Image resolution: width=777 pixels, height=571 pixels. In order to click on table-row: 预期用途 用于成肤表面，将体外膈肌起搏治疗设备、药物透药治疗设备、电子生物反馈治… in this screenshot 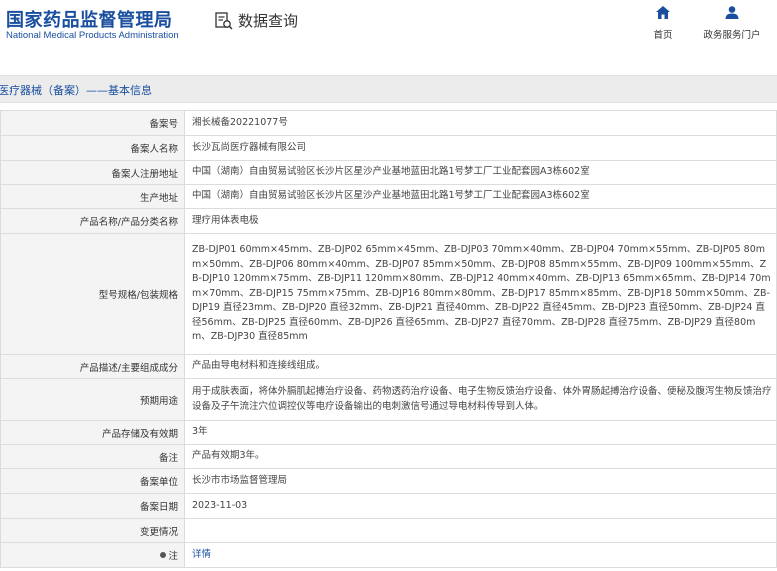, I will do `click(388, 399)`.